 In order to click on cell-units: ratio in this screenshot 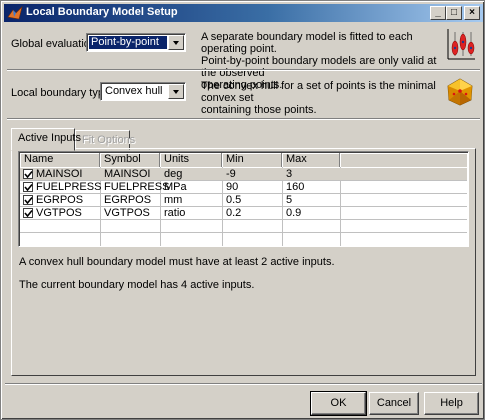, I will do `click(175, 213)`.